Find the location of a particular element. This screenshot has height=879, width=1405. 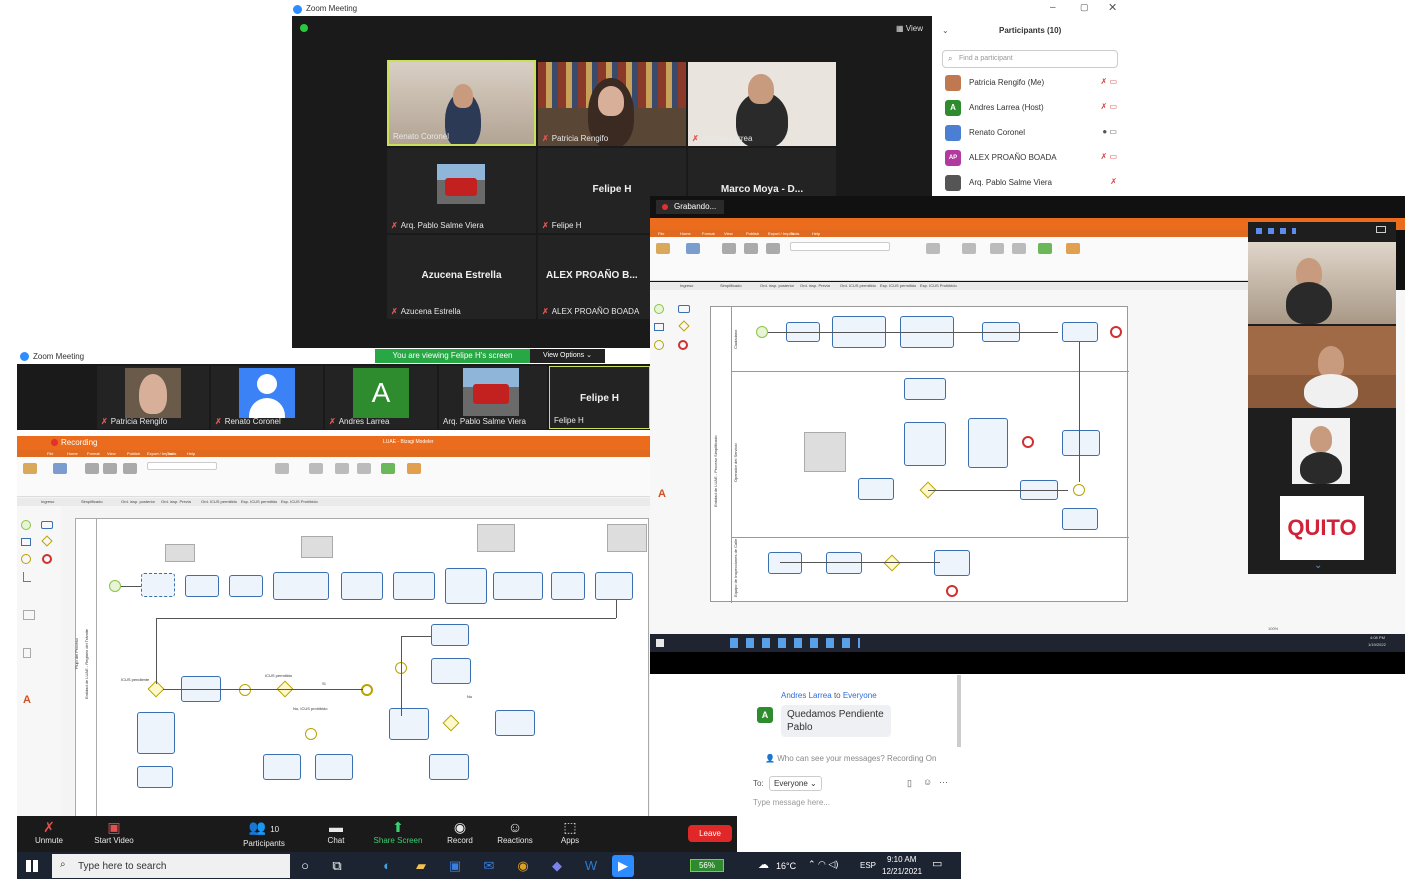

menu-tab: Home is located at coordinates (72, 453).